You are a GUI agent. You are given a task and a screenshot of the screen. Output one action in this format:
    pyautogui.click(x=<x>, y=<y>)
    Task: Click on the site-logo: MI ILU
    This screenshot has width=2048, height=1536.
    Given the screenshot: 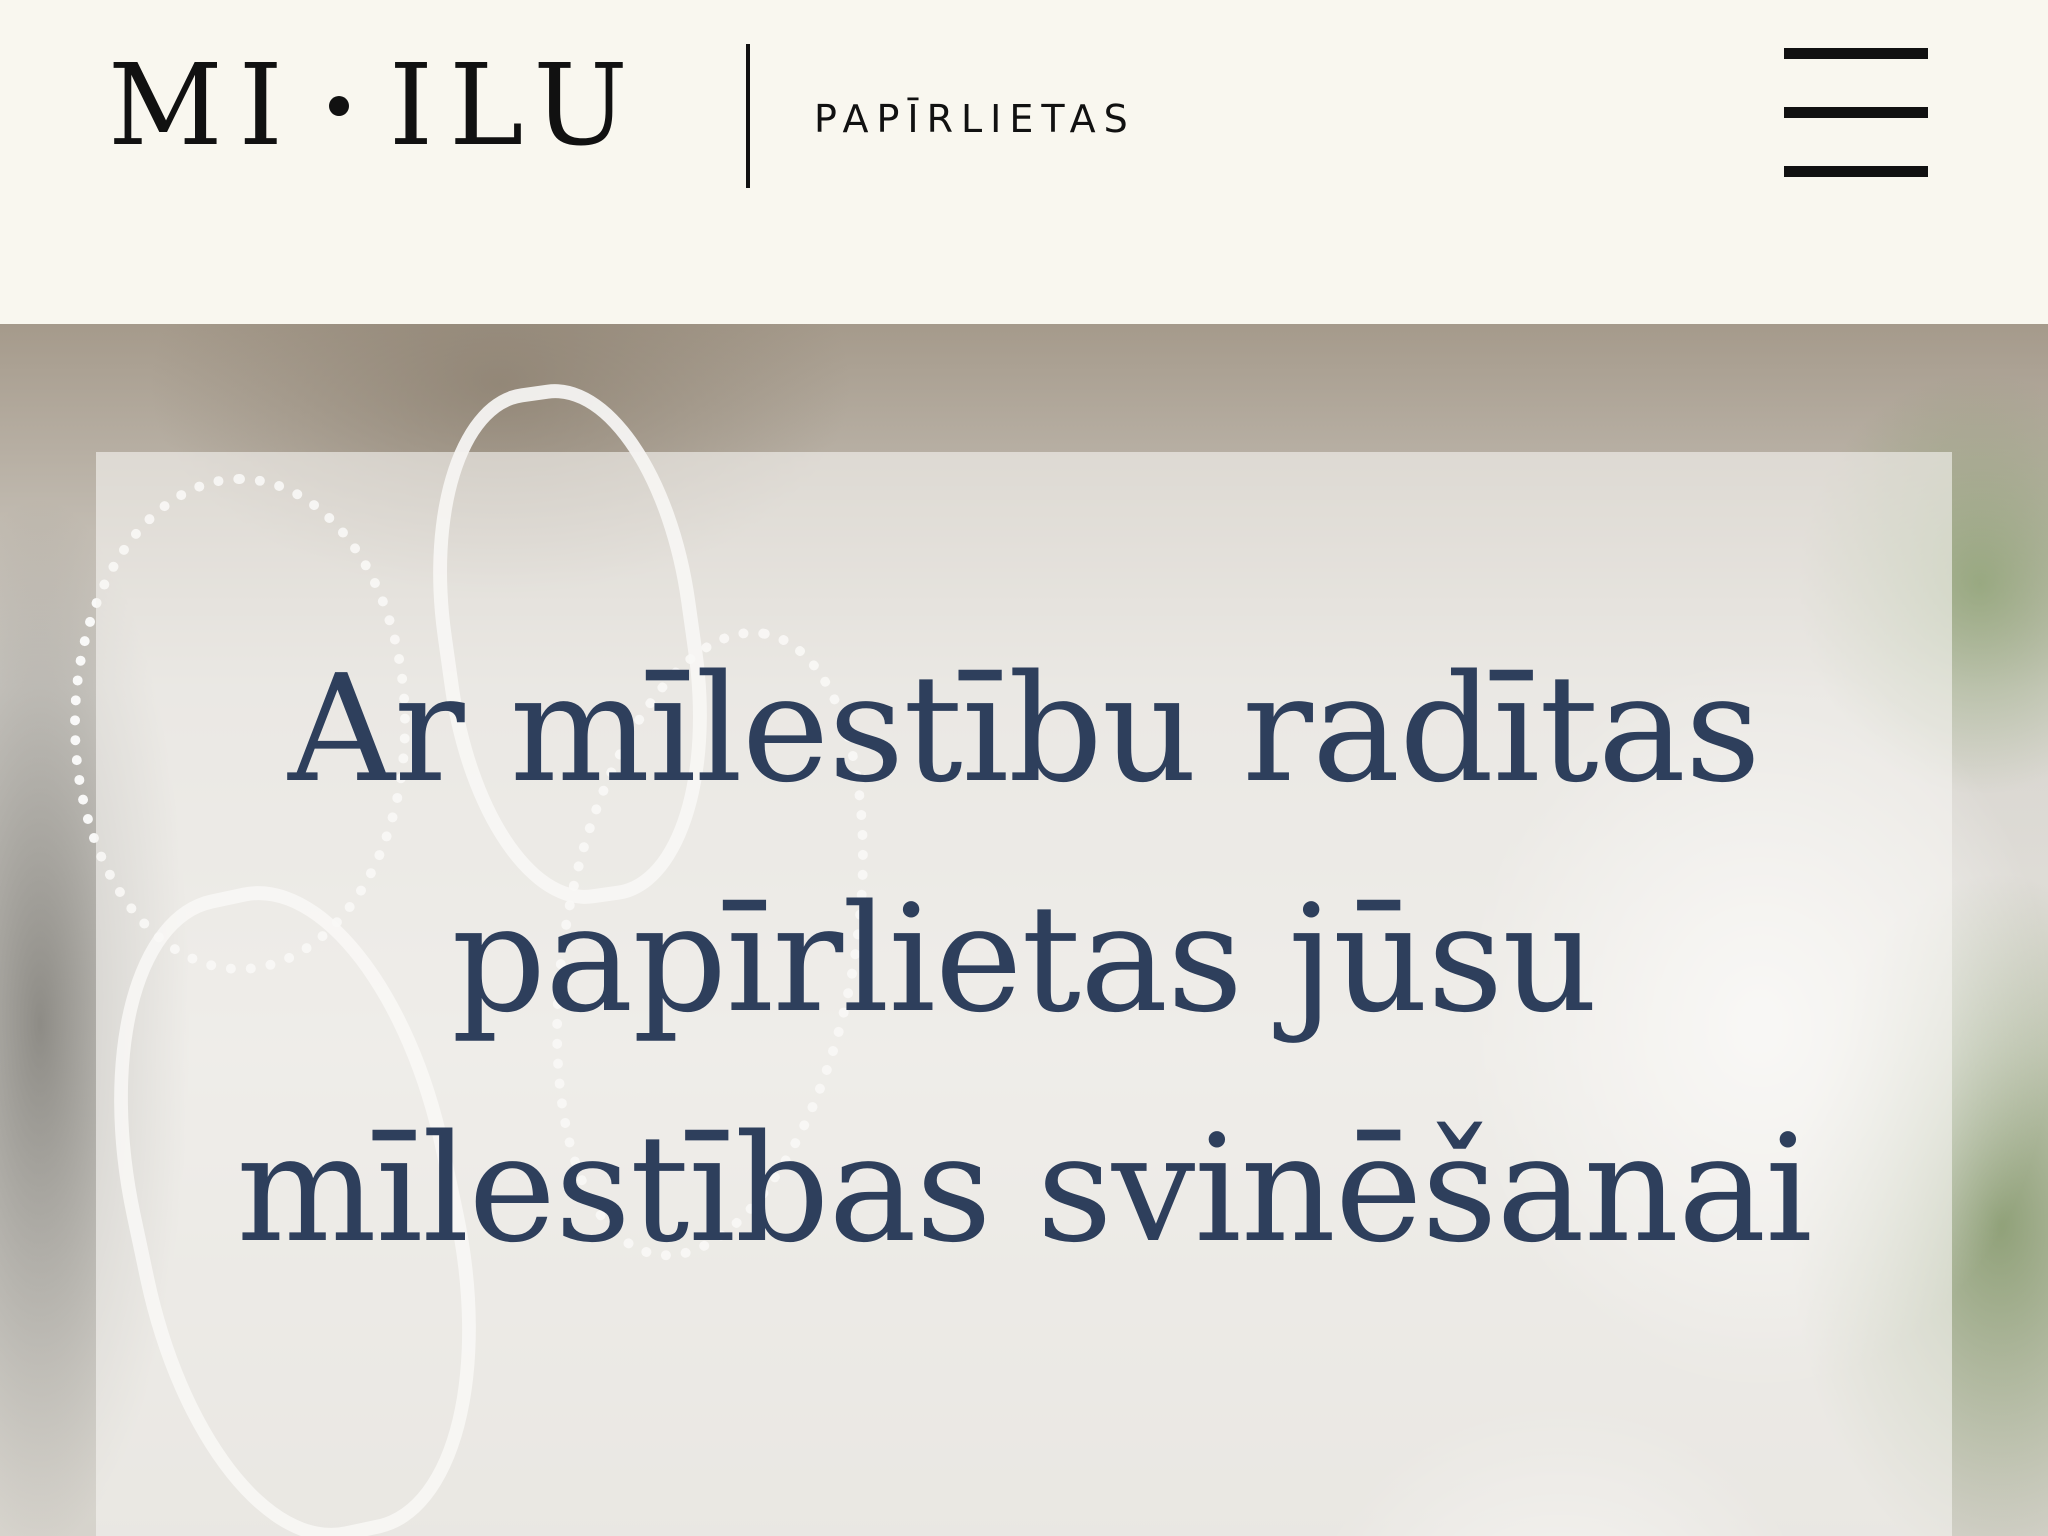 What is the action you would take?
    pyautogui.click(x=376, y=106)
    